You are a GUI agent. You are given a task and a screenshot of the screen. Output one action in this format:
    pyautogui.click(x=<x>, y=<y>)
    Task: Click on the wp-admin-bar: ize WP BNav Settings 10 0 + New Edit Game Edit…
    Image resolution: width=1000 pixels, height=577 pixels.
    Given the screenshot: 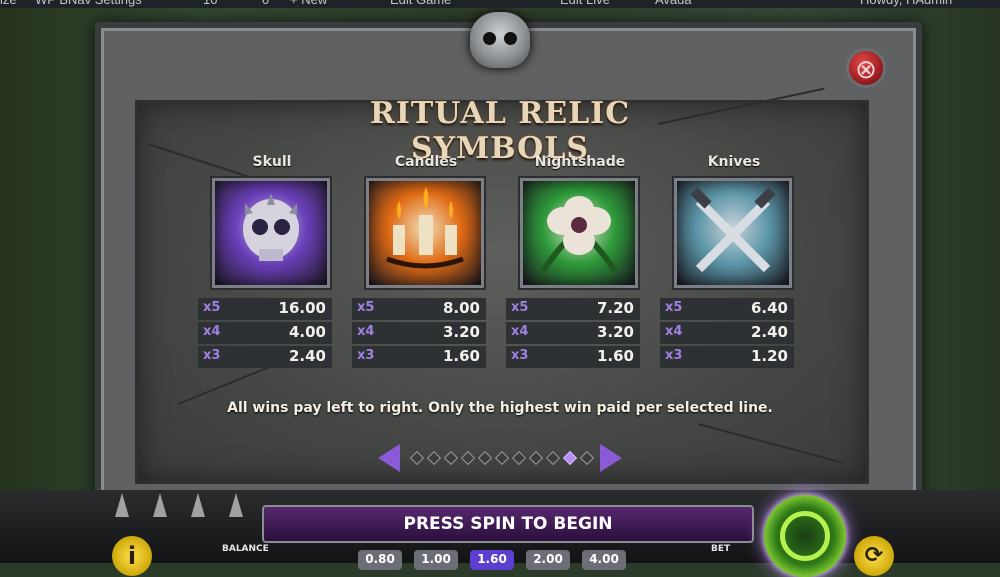 What is the action you would take?
    pyautogui.click(x=500, y=4)
    